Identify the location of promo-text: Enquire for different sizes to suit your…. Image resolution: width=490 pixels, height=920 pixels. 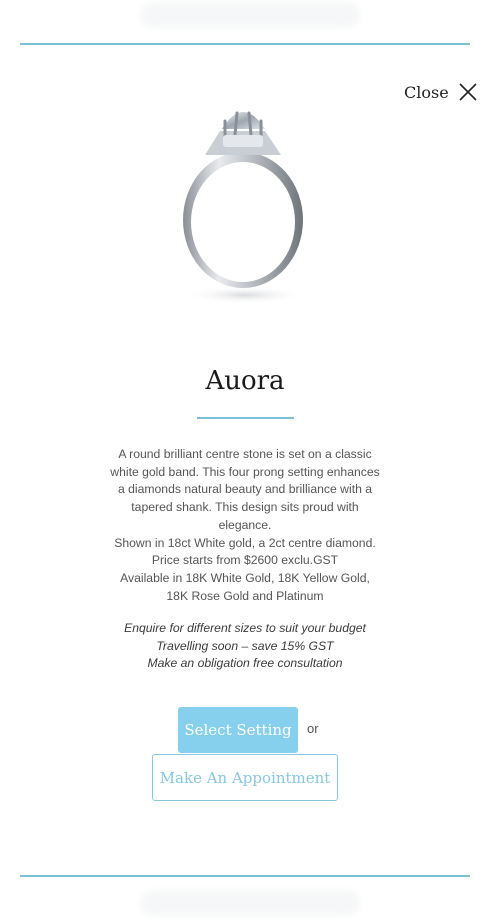
(245, 646).